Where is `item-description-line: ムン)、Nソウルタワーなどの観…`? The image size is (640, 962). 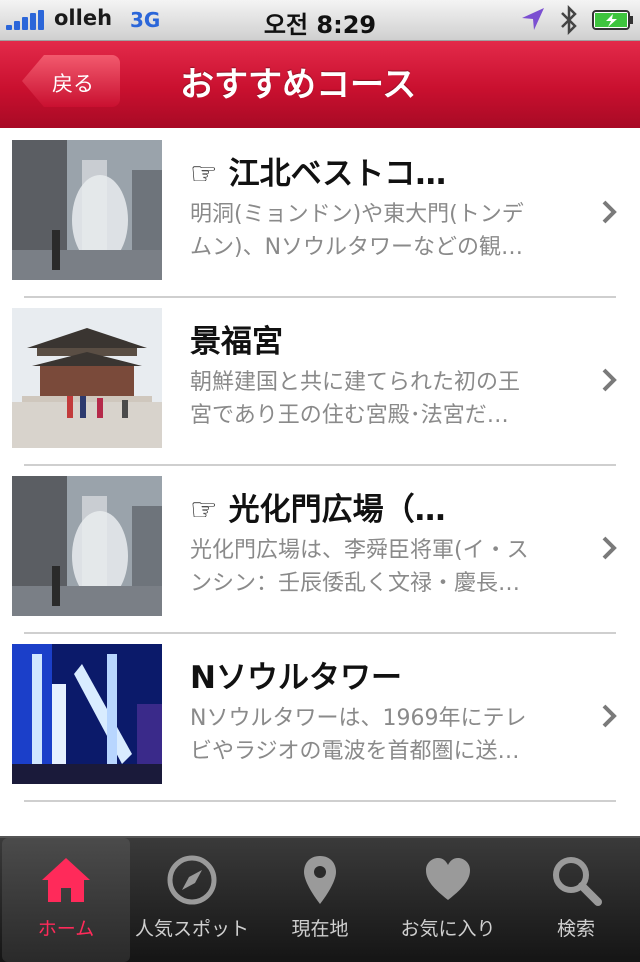
item-description-line: ムン)、Nソウルタワーなどの観… is located at coordinates (357, 247).